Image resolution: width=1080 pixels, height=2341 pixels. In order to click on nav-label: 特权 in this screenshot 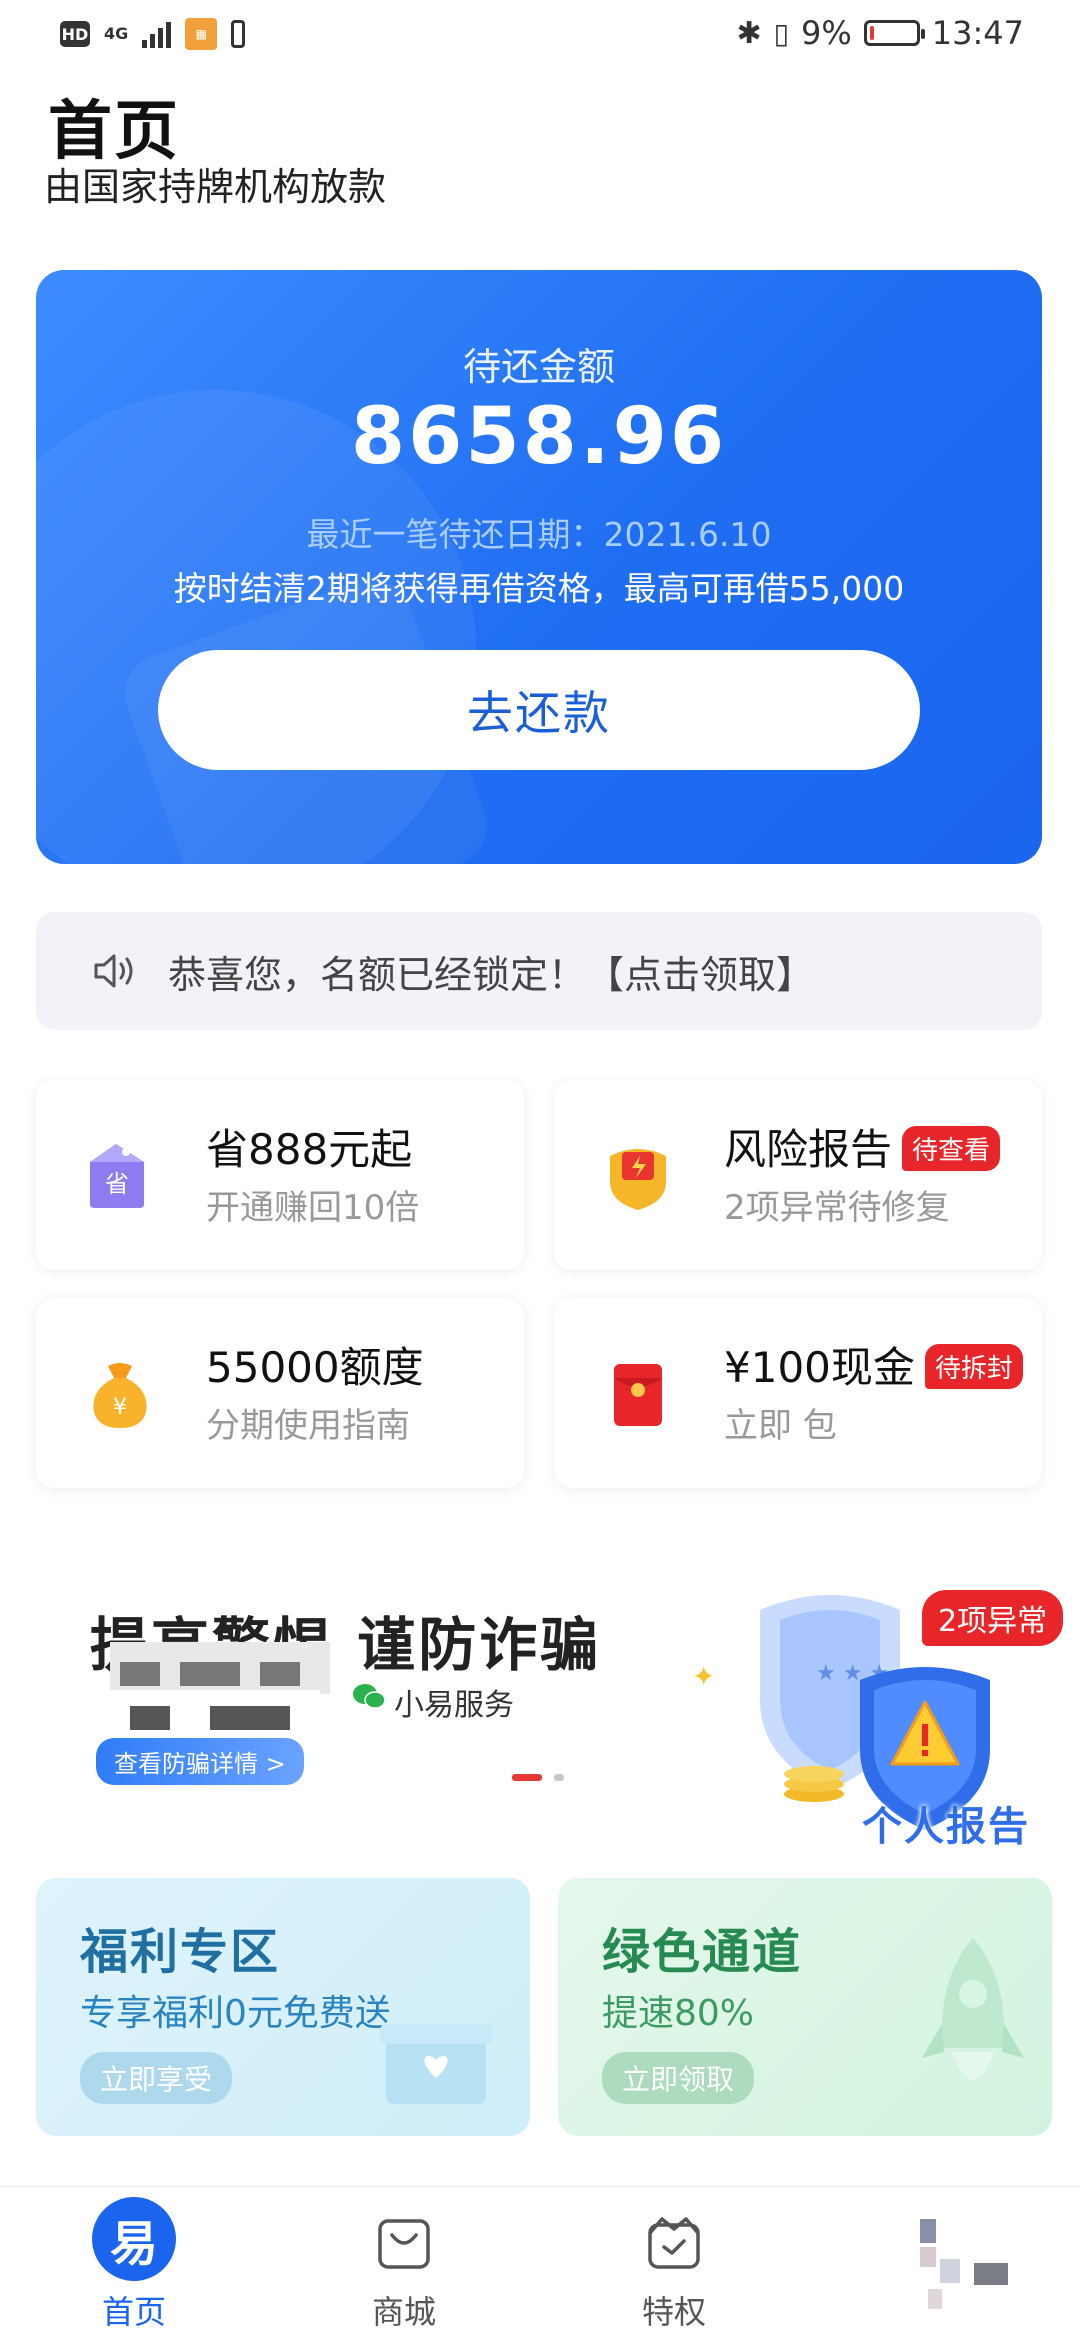, I will do `click(673, 2312)`.